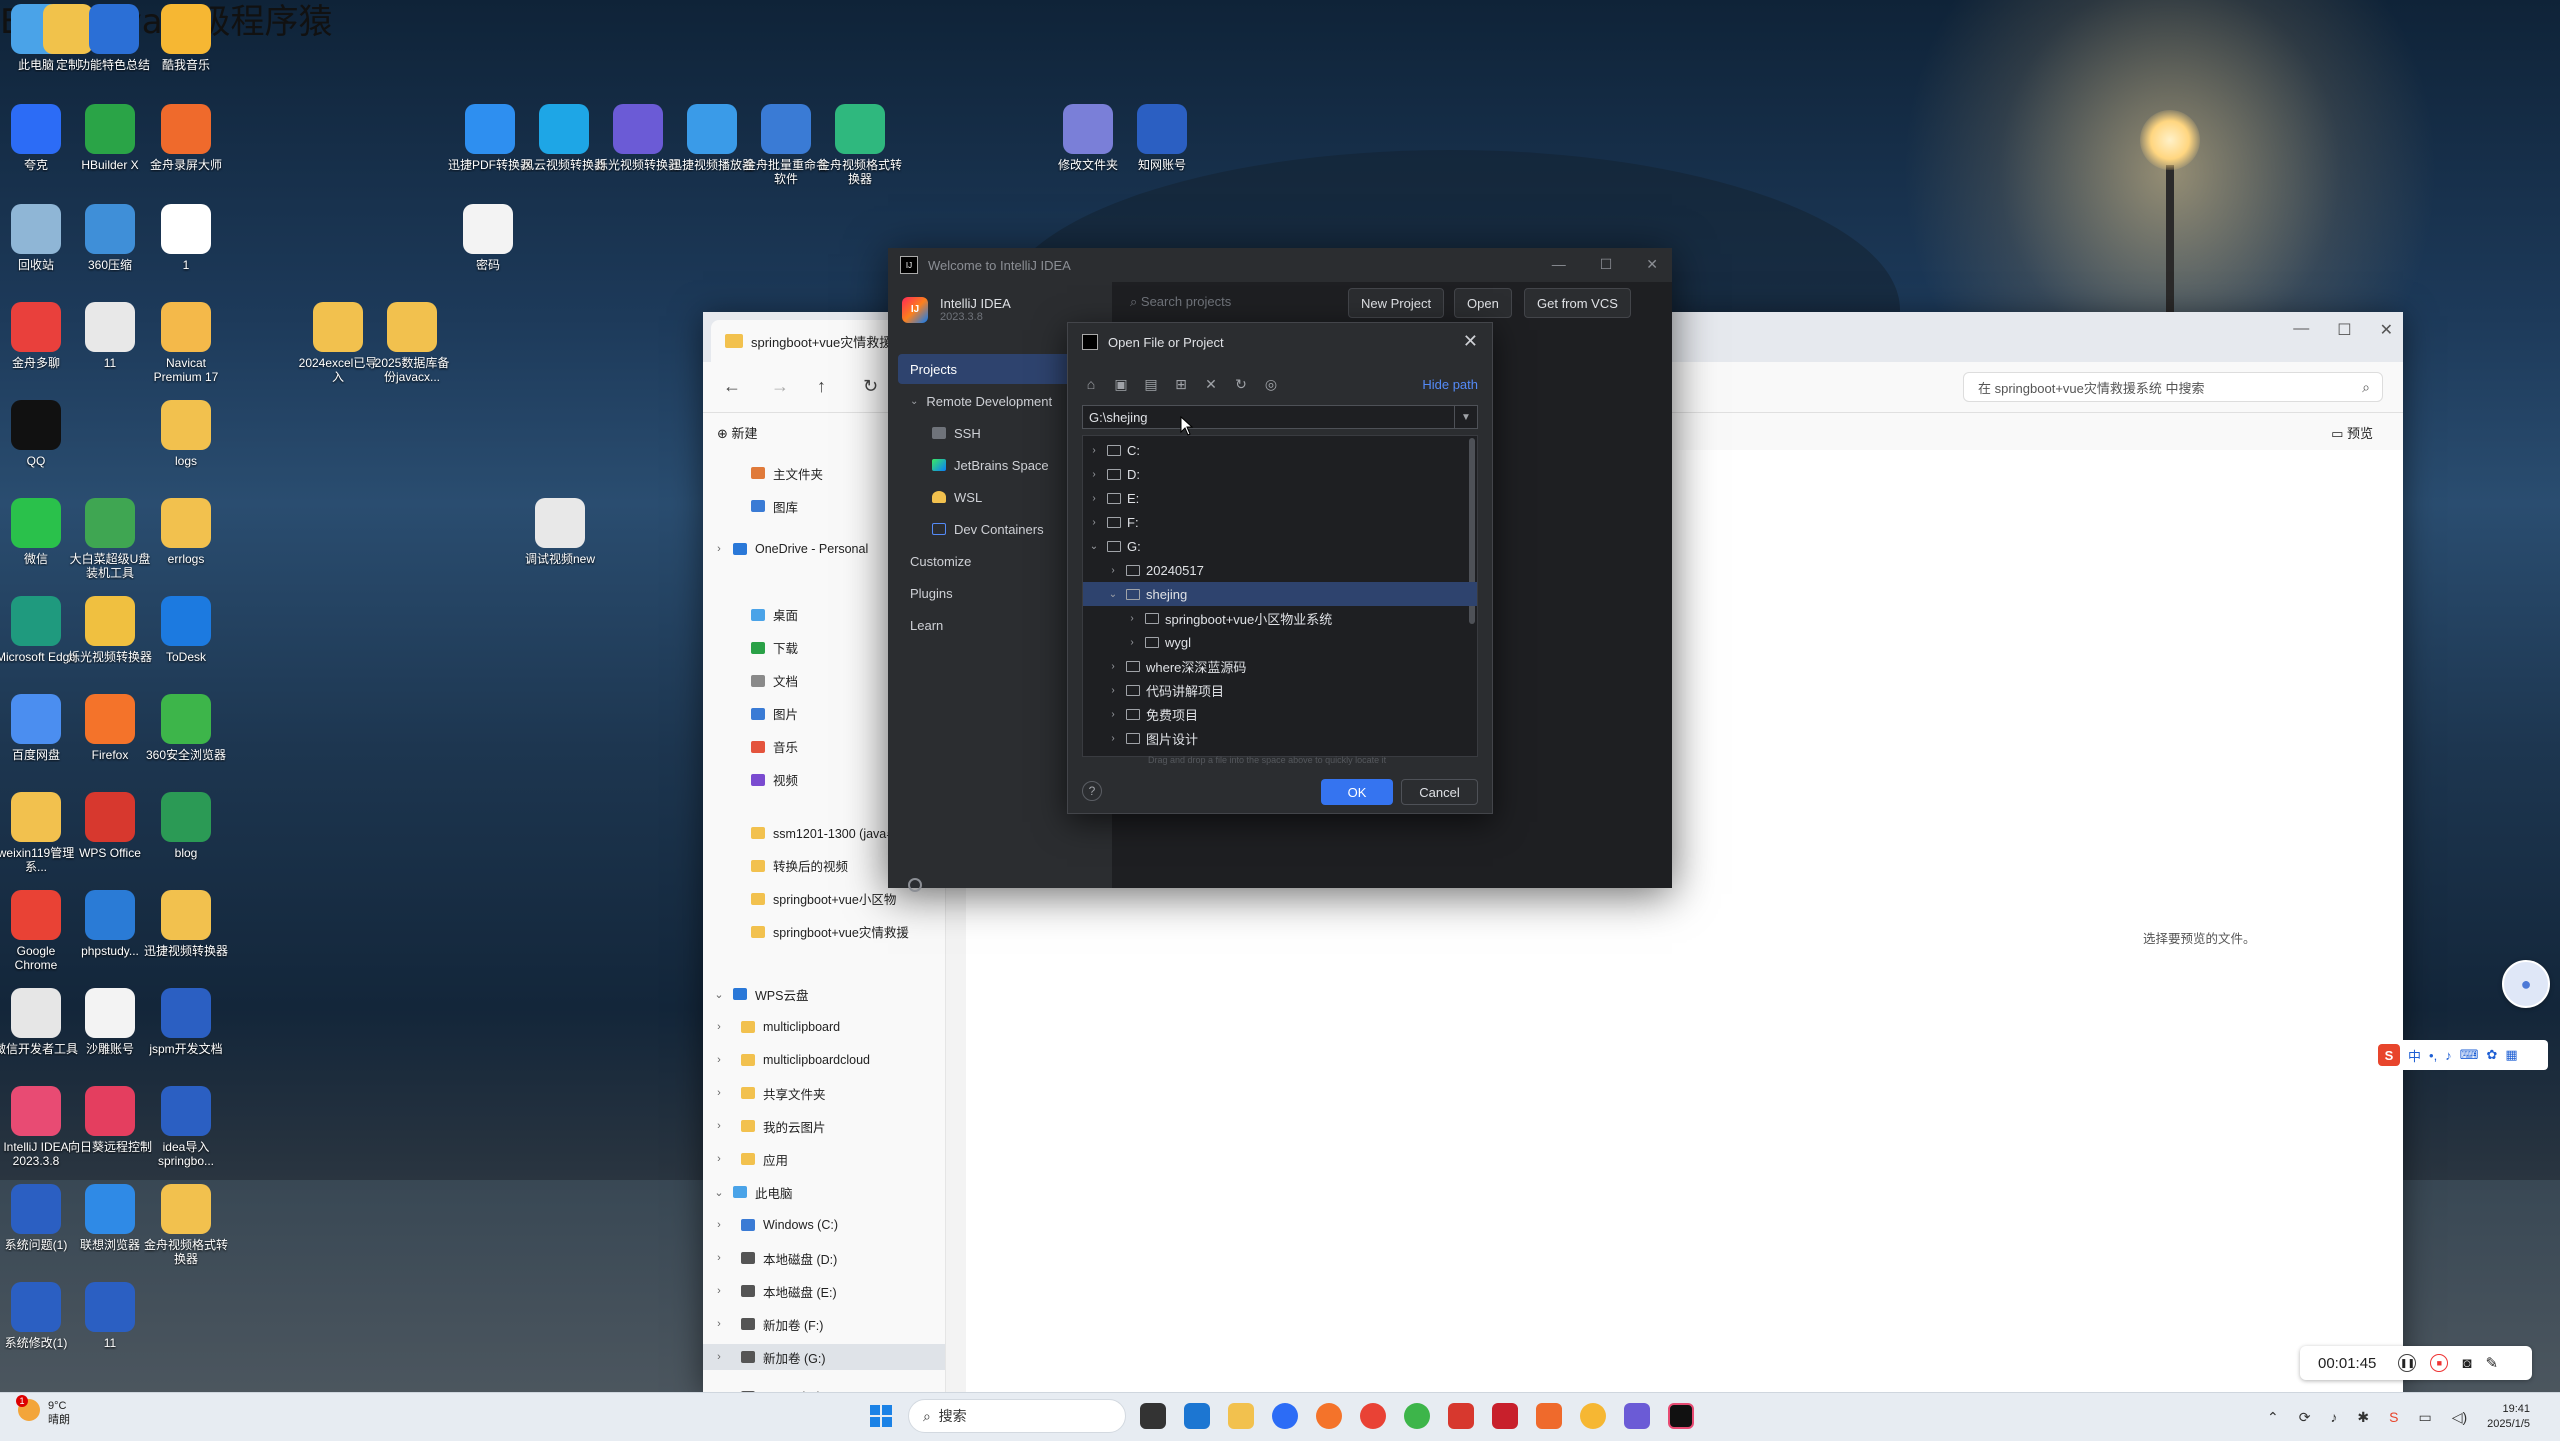  What do you see at coordinates (1241, 1416) in the screenshot?
I see `file-explorer-icon` at bounding box center [1241, 1416].